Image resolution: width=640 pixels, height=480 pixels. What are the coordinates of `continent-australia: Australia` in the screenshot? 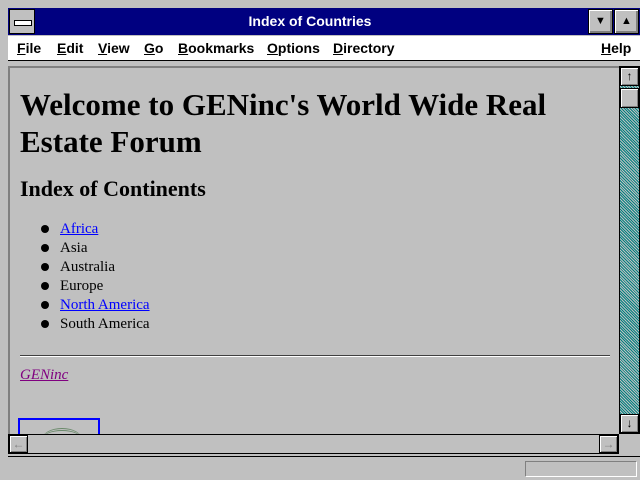 It's located at (87, 267).